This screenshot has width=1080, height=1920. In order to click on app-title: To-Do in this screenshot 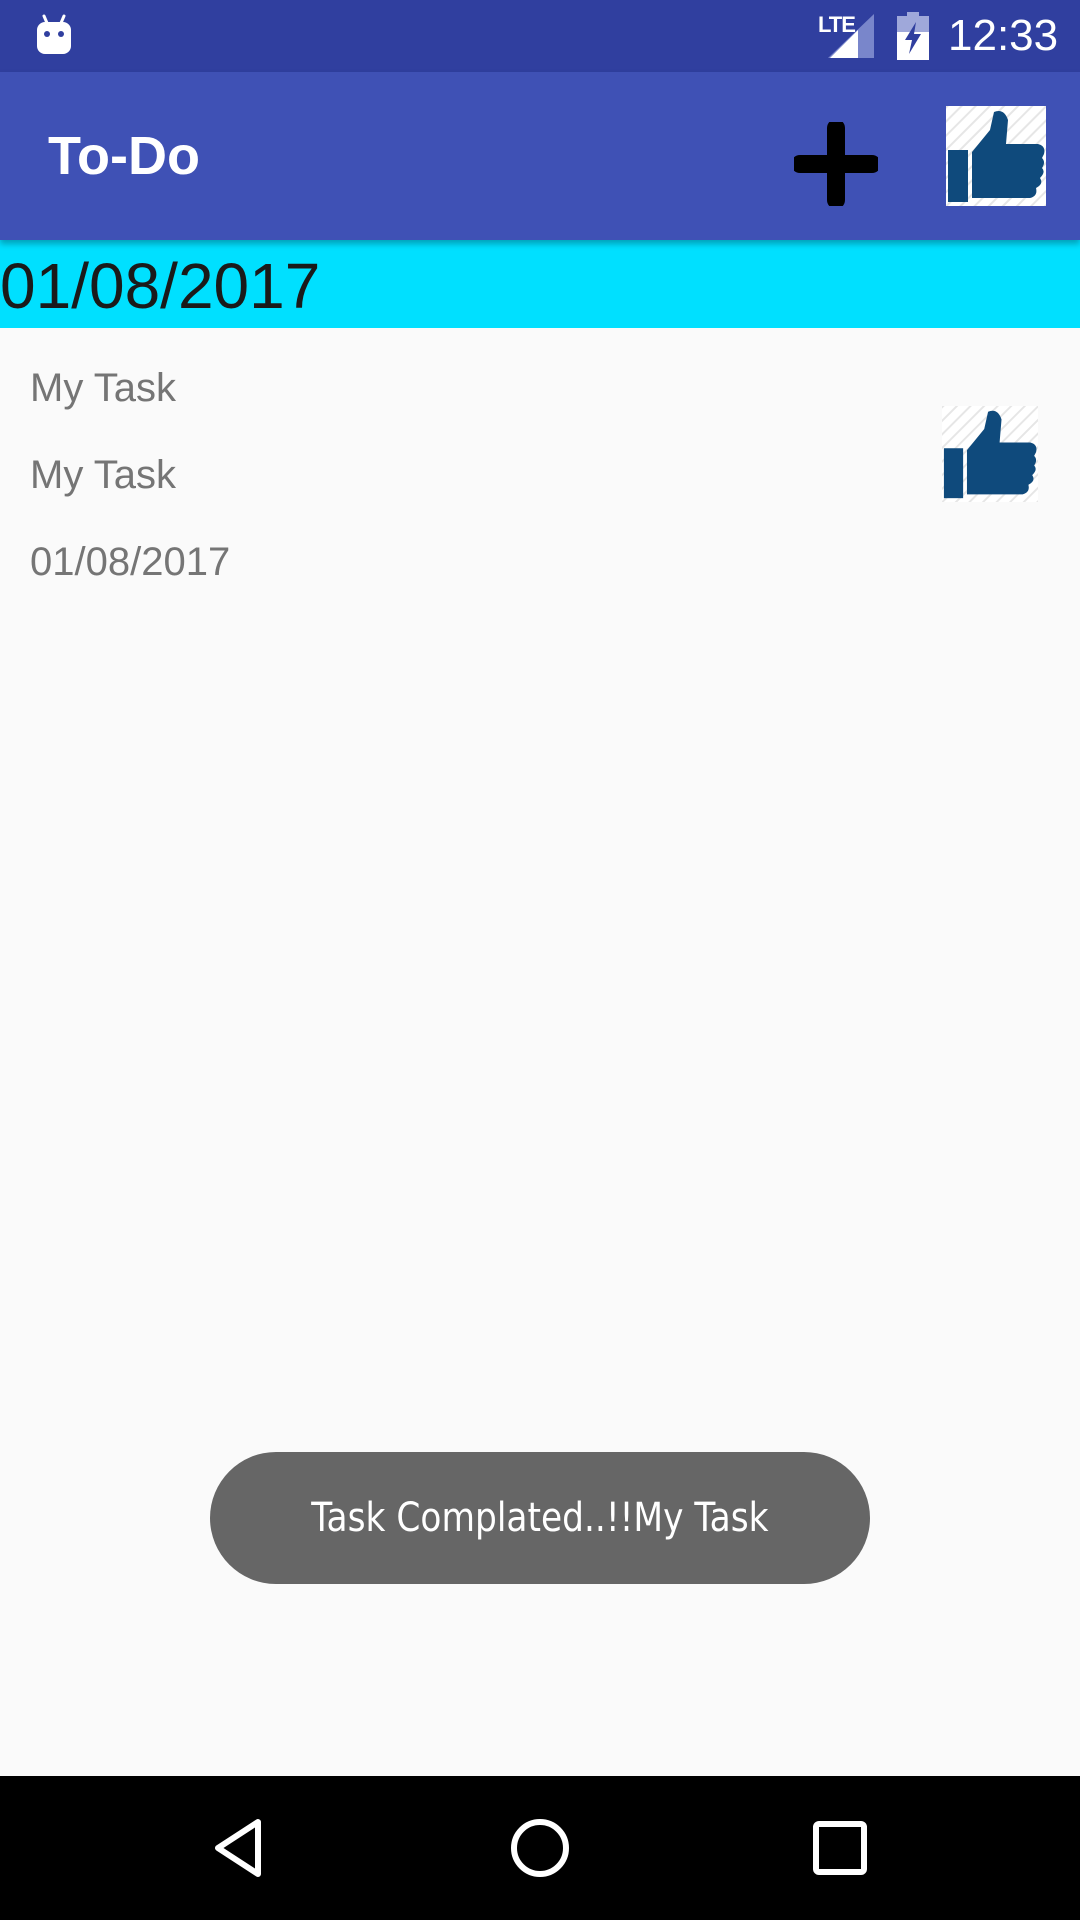, I will do `click(124, 156)`.